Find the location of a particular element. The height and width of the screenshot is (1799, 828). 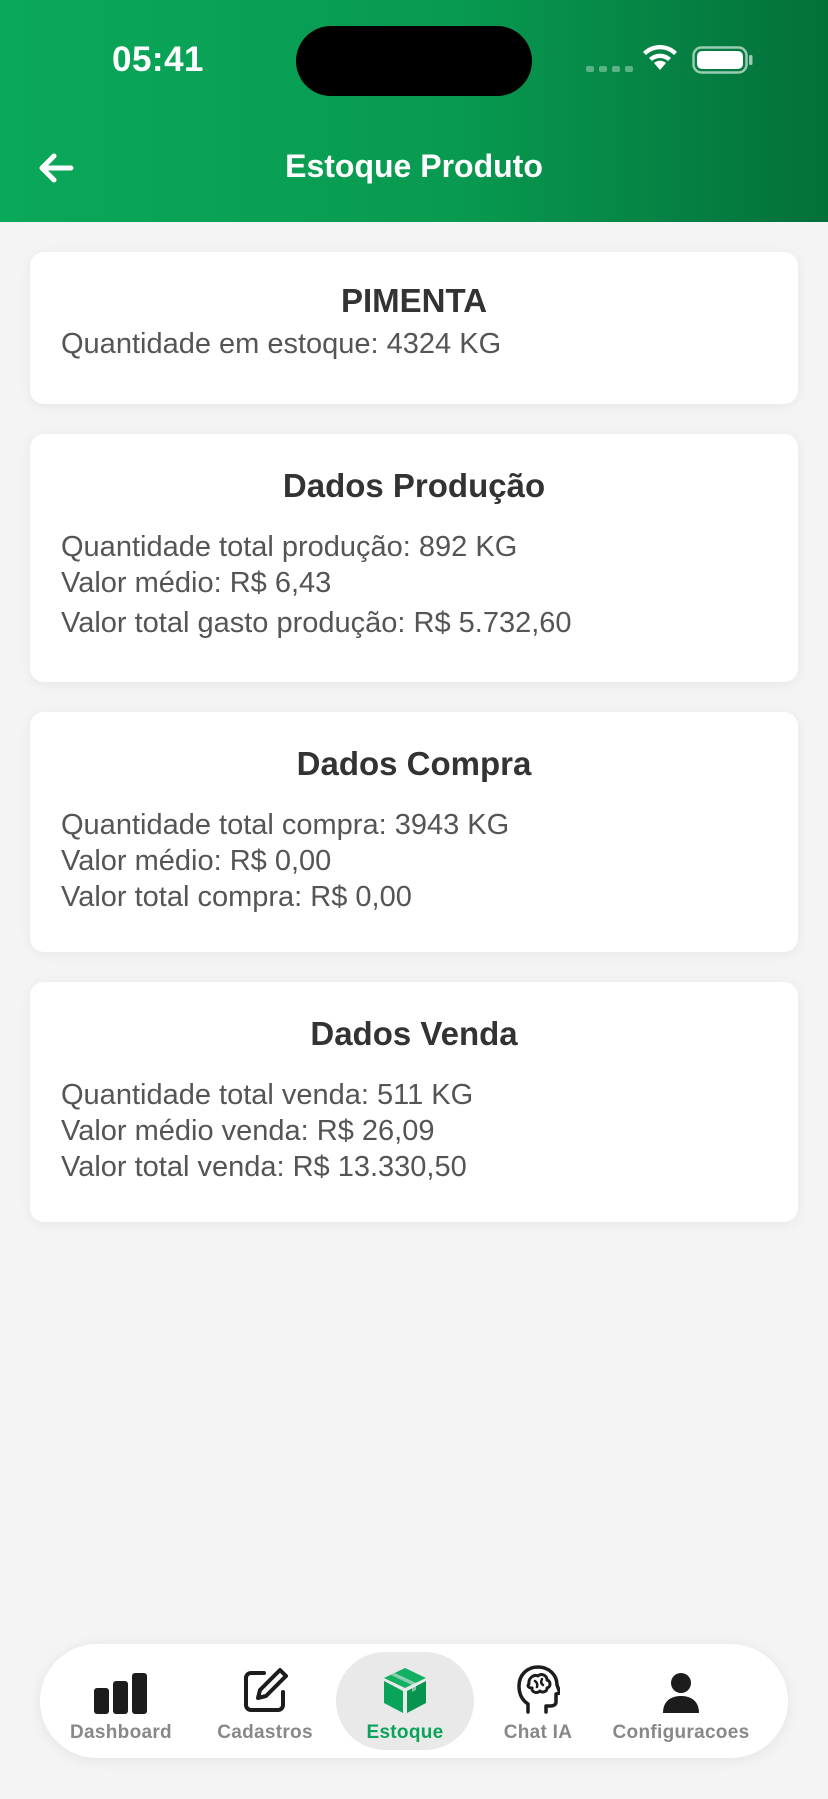

box-icon is located at coordinates (405, 1686).